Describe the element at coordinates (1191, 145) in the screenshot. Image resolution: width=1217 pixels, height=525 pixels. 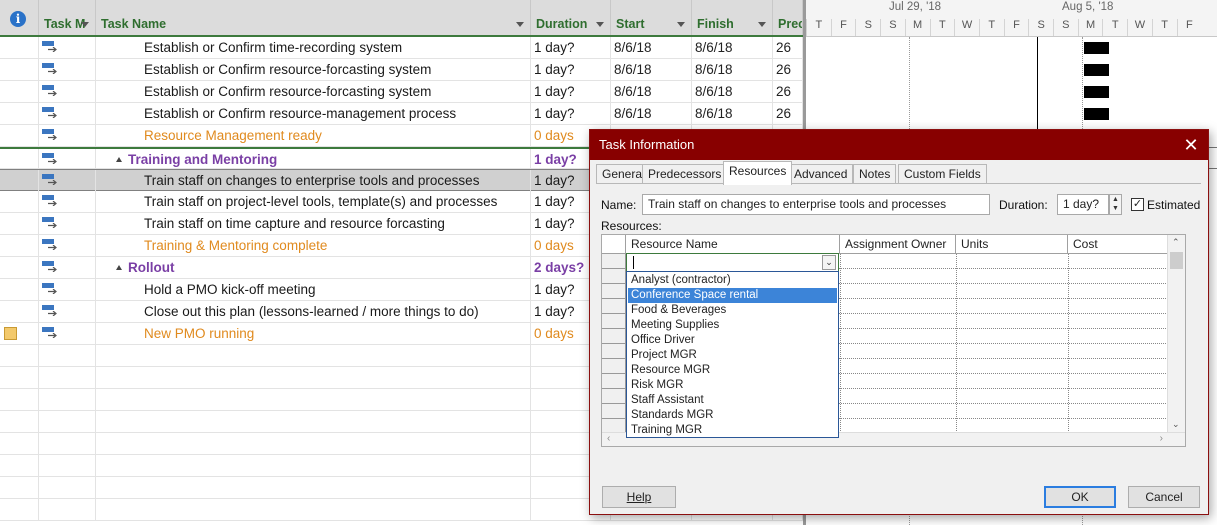
I see `close-icon: ✕` at that location.